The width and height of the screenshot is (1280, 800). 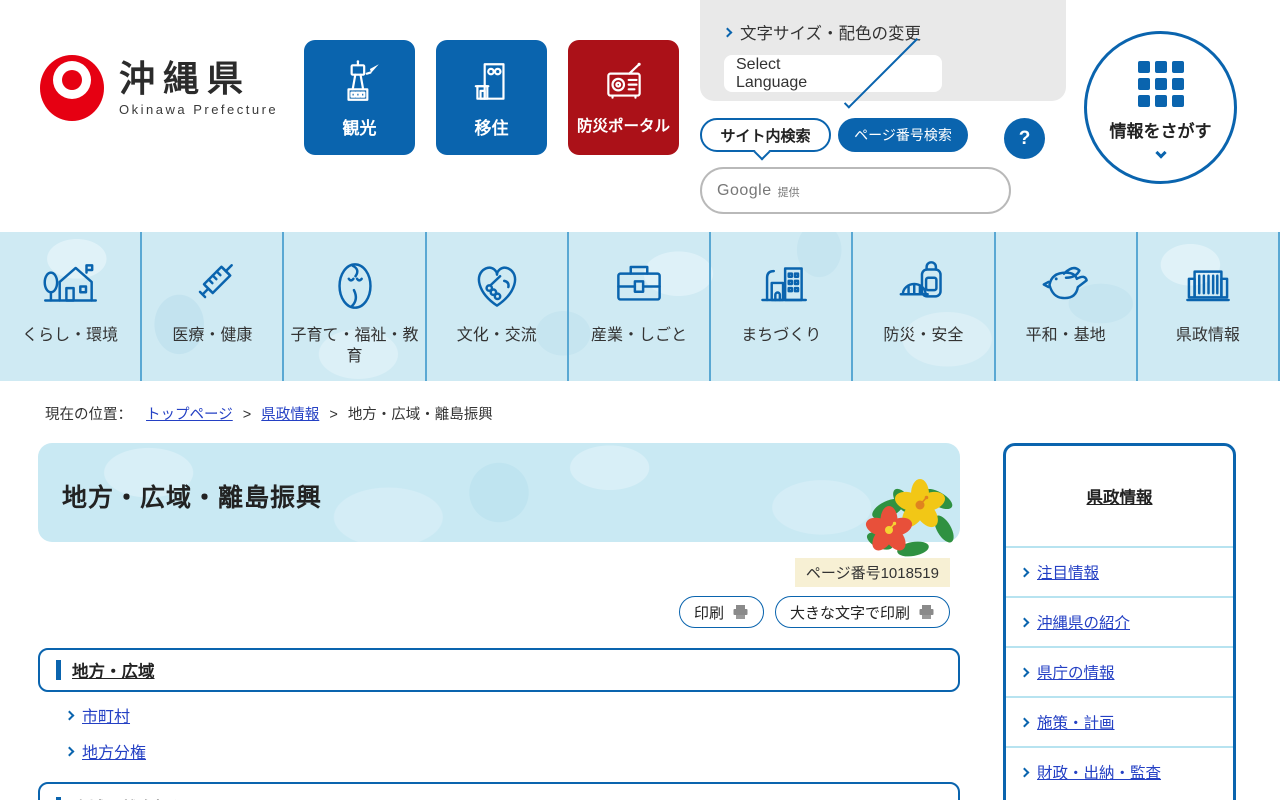 I want to click on page-title-banner: 地方・広域・離島振興, so click(x=499, y=500).